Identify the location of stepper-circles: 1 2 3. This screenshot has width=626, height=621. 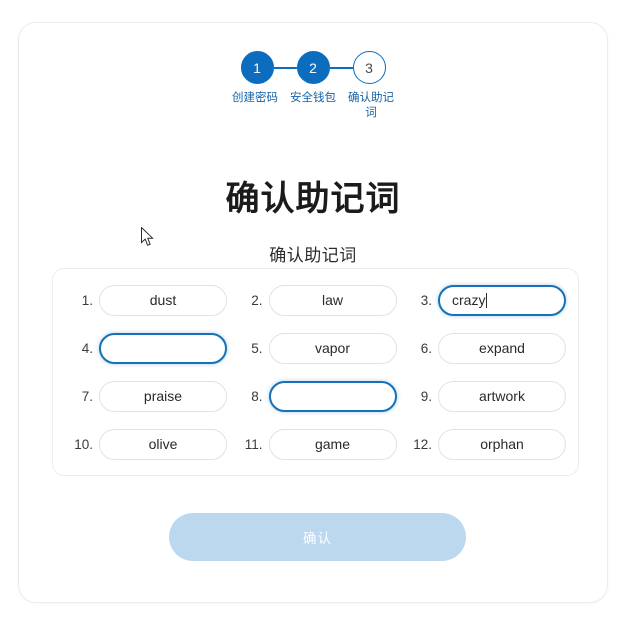
(313, 67).